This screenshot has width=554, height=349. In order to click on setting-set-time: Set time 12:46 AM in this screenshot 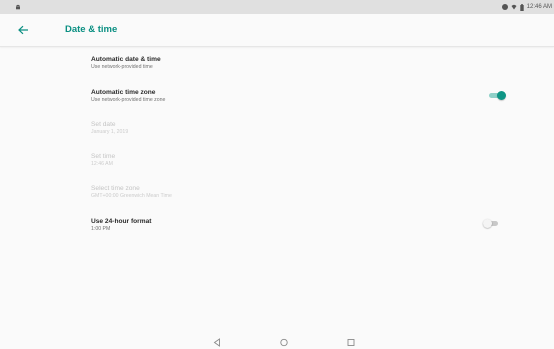, I will do `click(311, 160)`.